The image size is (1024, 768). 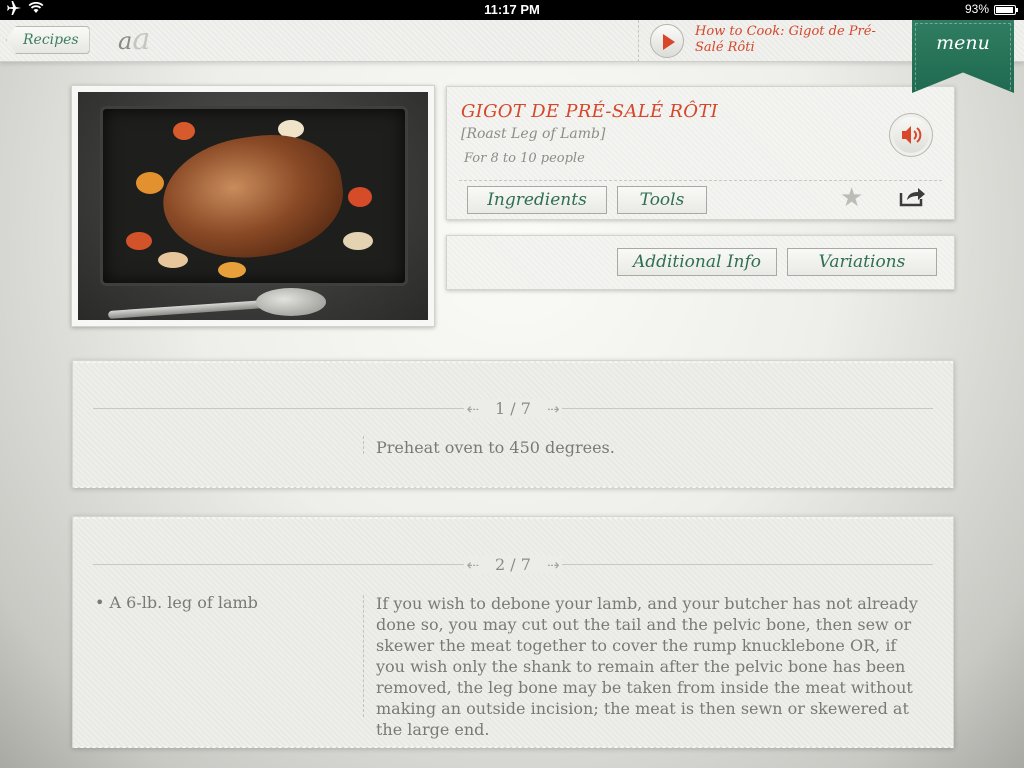 I want to click on tab-ingredients: Ingredients, so click(x=537, y=200).